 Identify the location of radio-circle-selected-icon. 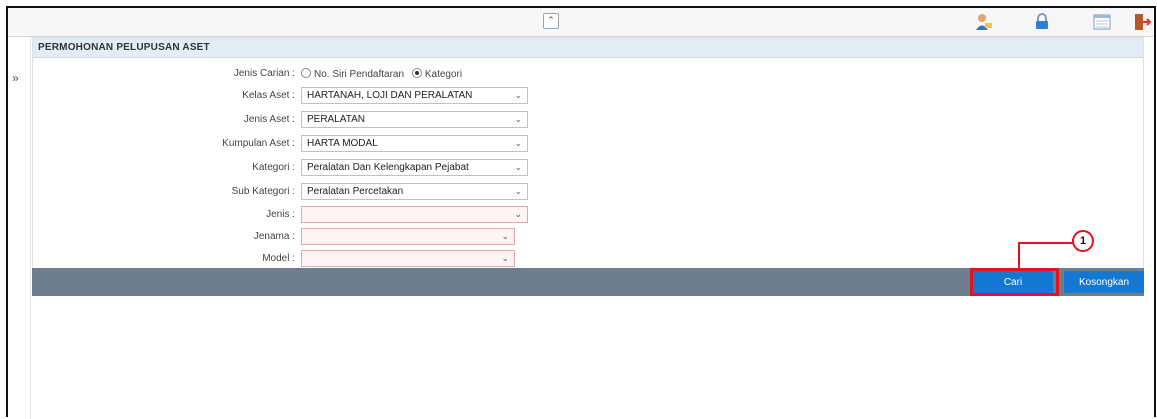
(416, 73).